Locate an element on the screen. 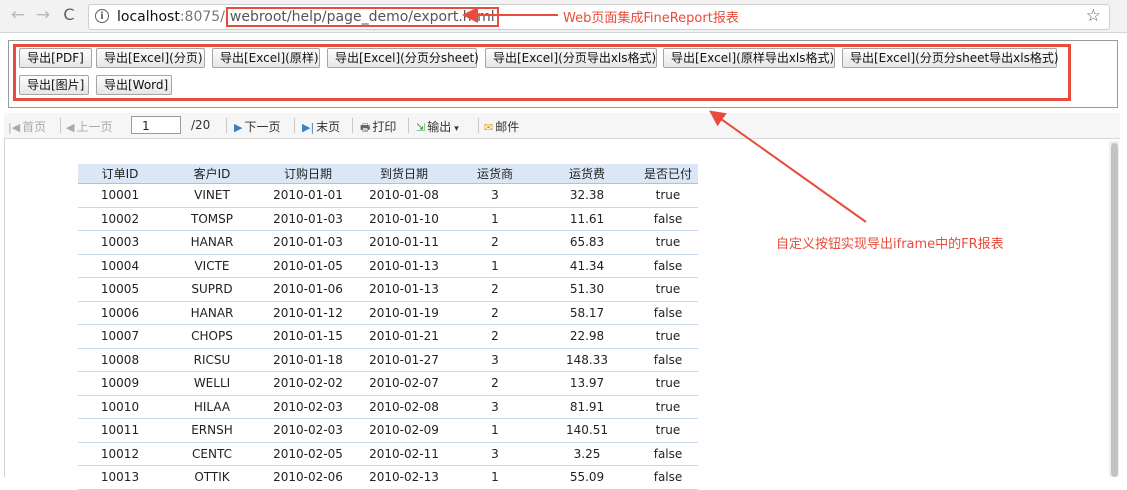  first-page-button: |◀ 首页 is located at coordinates (27, 126).